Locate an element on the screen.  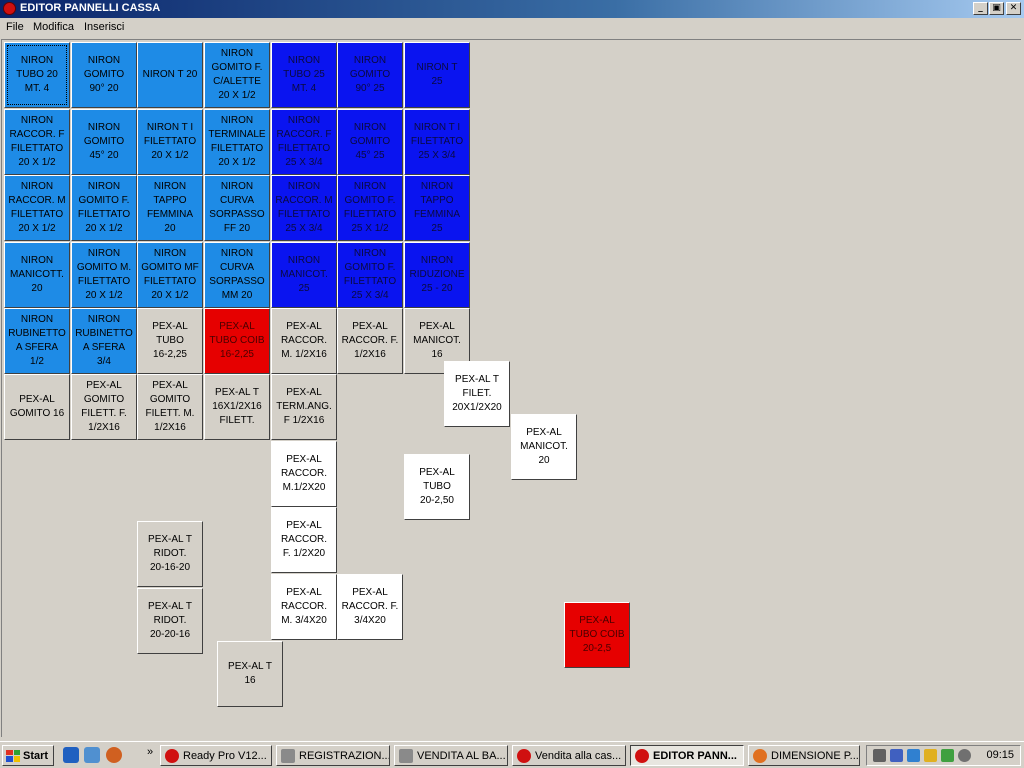
start-label: Start is located at coordinates (36, 755).